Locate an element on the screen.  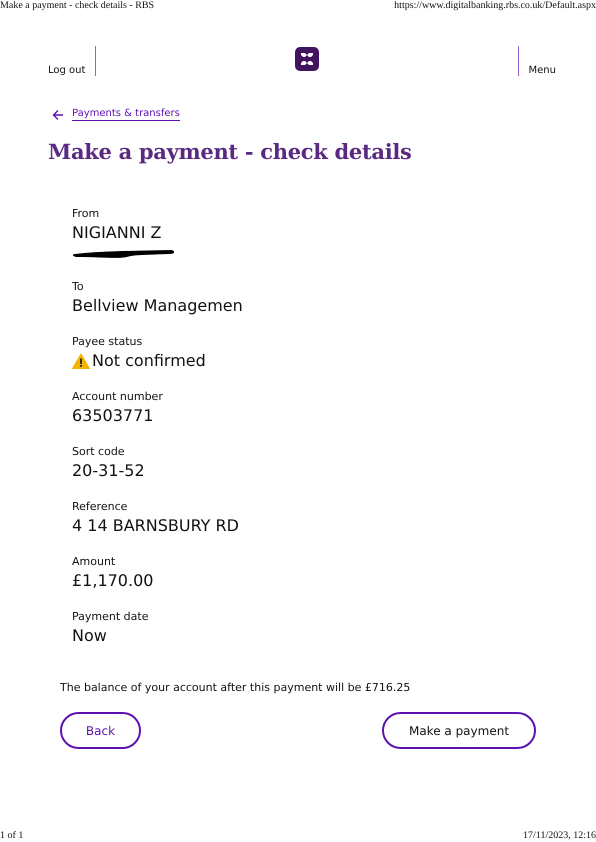
field-label: Payee status is located at coordinates (107, 342).